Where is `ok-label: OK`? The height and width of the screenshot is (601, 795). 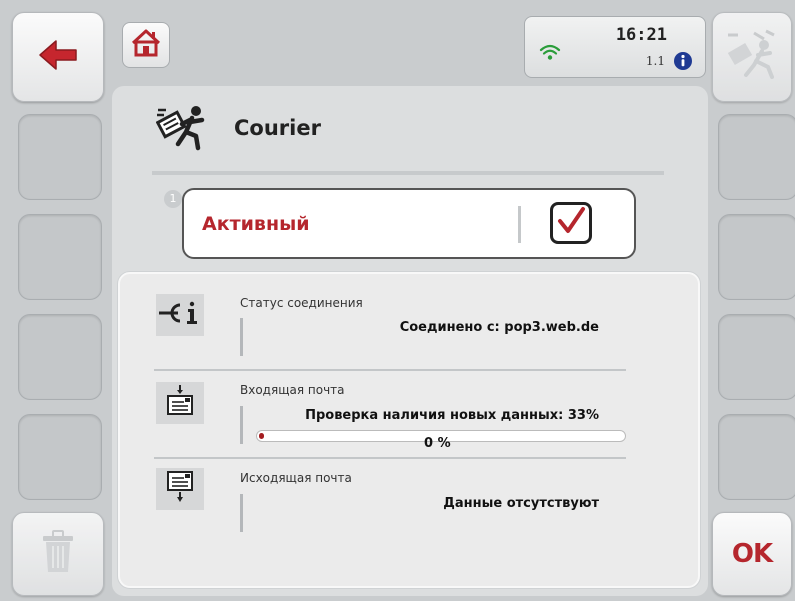
ok-label: OK is located at coordinates (752, 554).